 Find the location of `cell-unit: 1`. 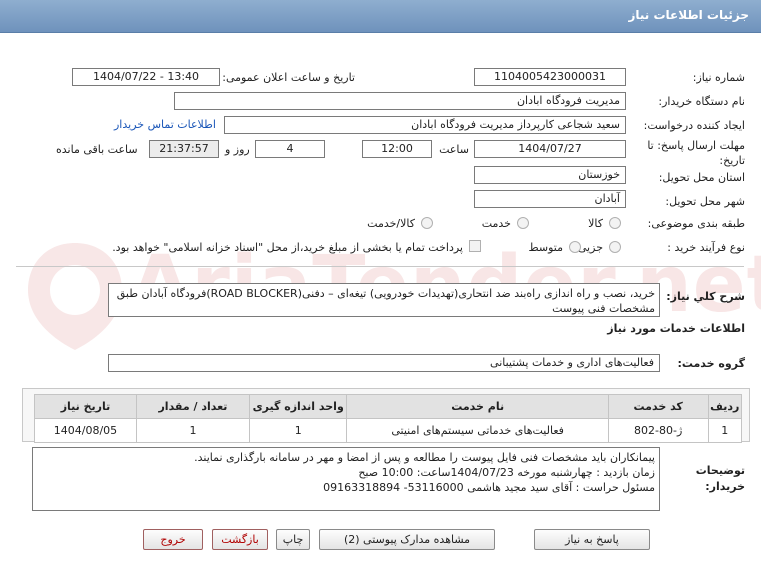

cell-unit: 1 is located at coordinates (298, 430).